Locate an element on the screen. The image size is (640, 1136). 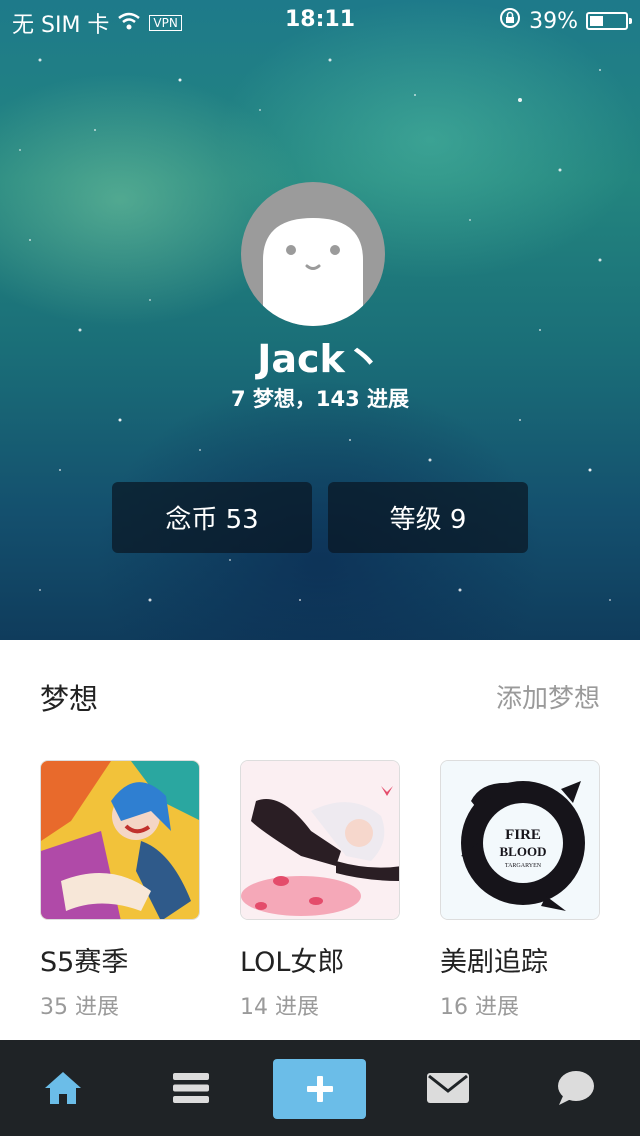
coins-button: 念币 53 is located at coordinates (212, 517).